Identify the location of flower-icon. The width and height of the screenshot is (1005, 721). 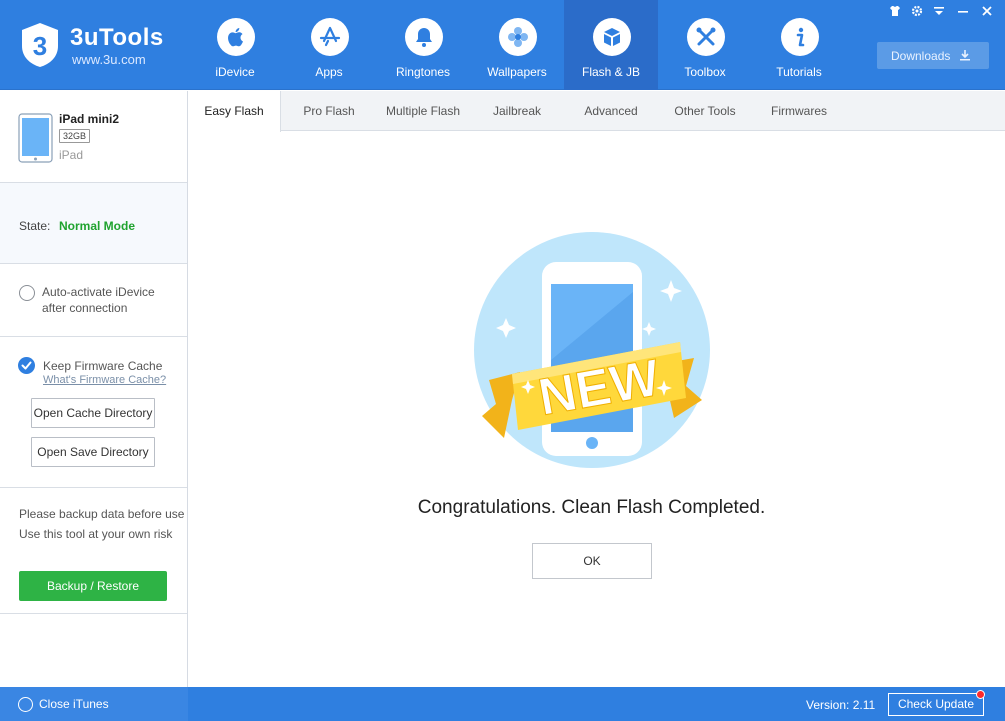
(518, 37).